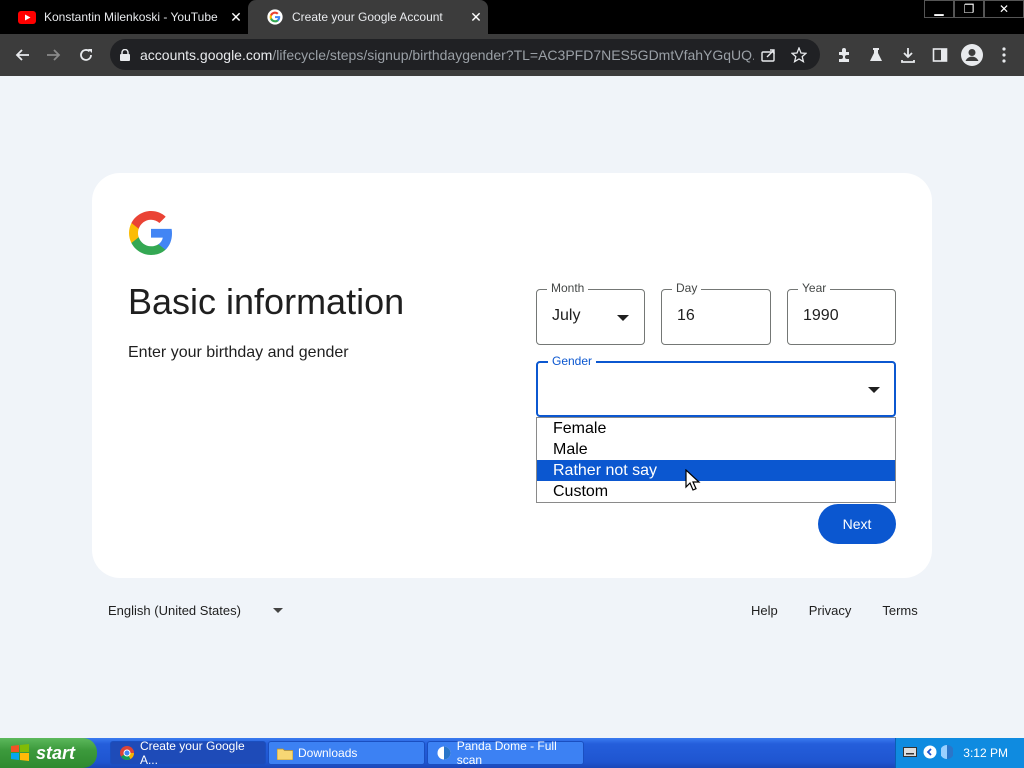 The height and width of the screenshot is (768, 1024). I want to click on taskbar-item-downloads: Downloads, so click(346, 753).